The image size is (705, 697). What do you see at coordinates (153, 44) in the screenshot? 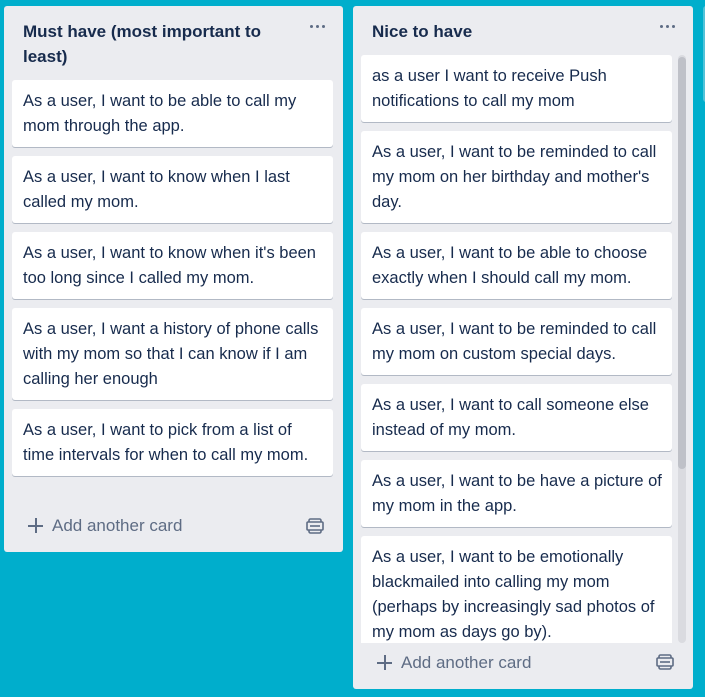
I see `list-title: Must have (most important to least)` at bounding box center [153, 44].